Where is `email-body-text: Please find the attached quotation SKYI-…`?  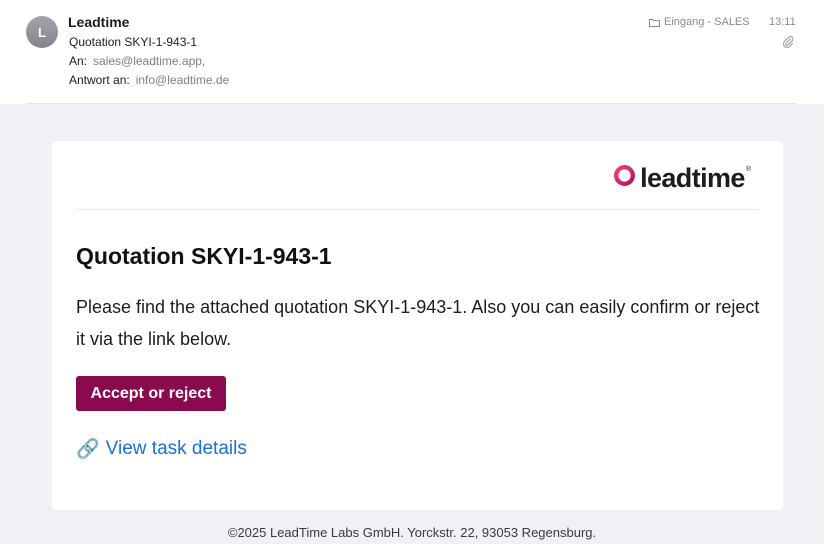
email-body-text: Please find the attached quotation SKYI-… is located at coordinates (418, 323).